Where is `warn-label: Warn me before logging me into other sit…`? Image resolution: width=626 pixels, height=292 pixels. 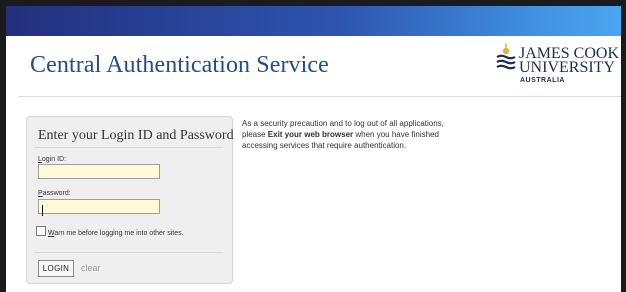 warn-label: Warn me before logging me into other sit… is located at coordinates (116, 233).